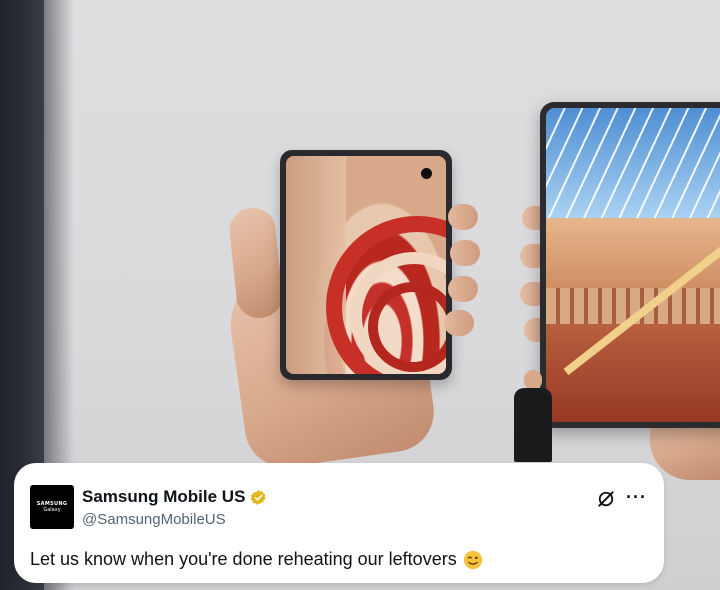 The width and height of the screenshot is (720, 590). What do you see at coordinates (606, 499) in the screenshot?
I see `grok-icon` at bounding box center [606, 499].